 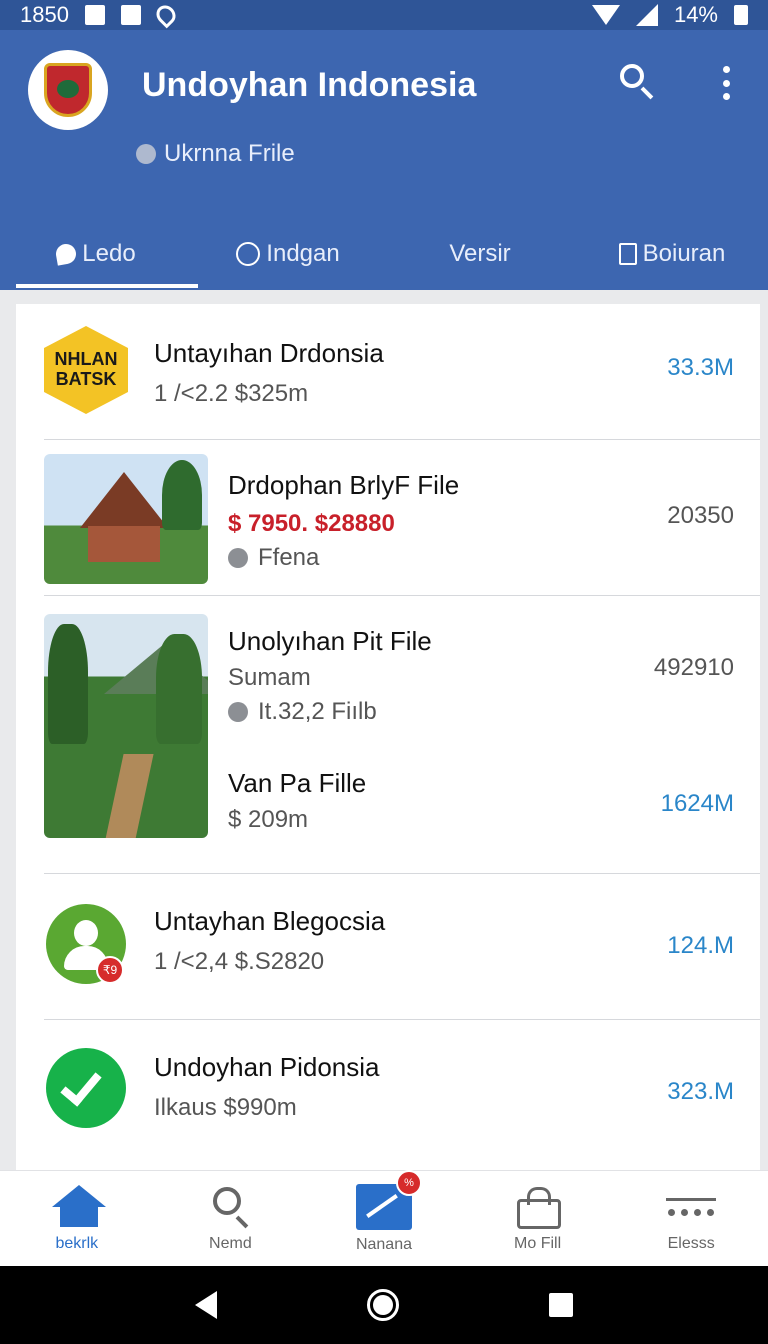 What do you see at coordinates (561, 1305) in the screenshot?
I see `recent-apps-icon` at bounding box center [561, 1305].